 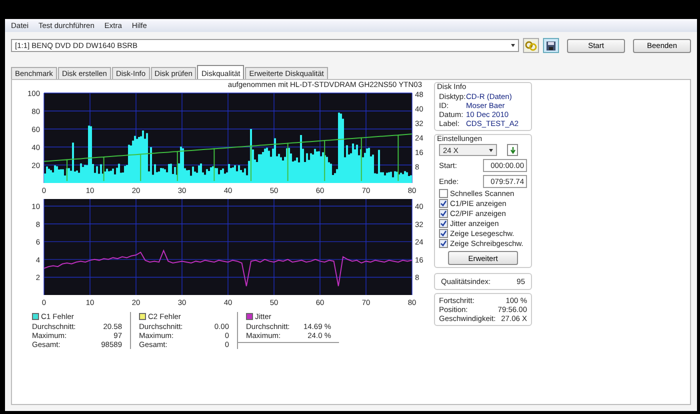 What do you see at coordinates (551, 45) in the screenshot?
I see `save-icon` at bounding box center [551, 45].